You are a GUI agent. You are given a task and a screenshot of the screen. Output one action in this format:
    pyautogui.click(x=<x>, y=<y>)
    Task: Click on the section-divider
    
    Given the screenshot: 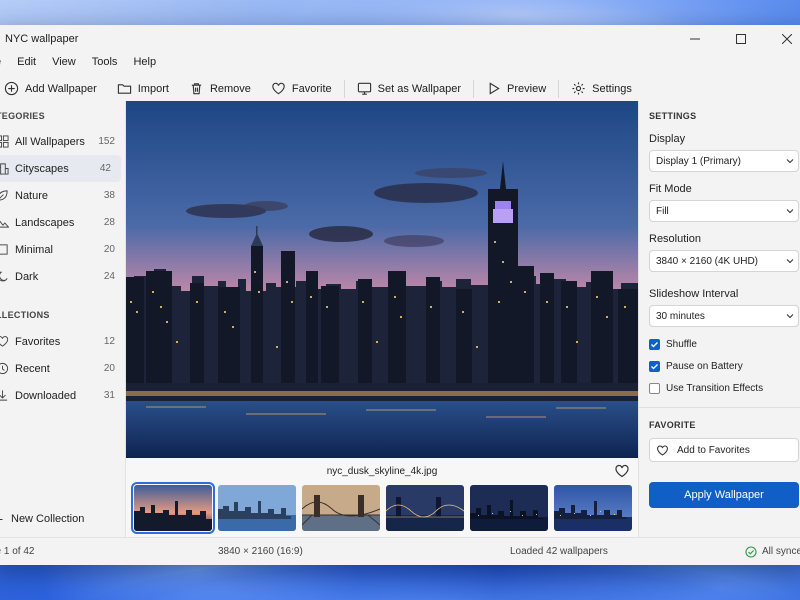 What is the action you would take?
    pyautogui.click(x=719, y=407)
    